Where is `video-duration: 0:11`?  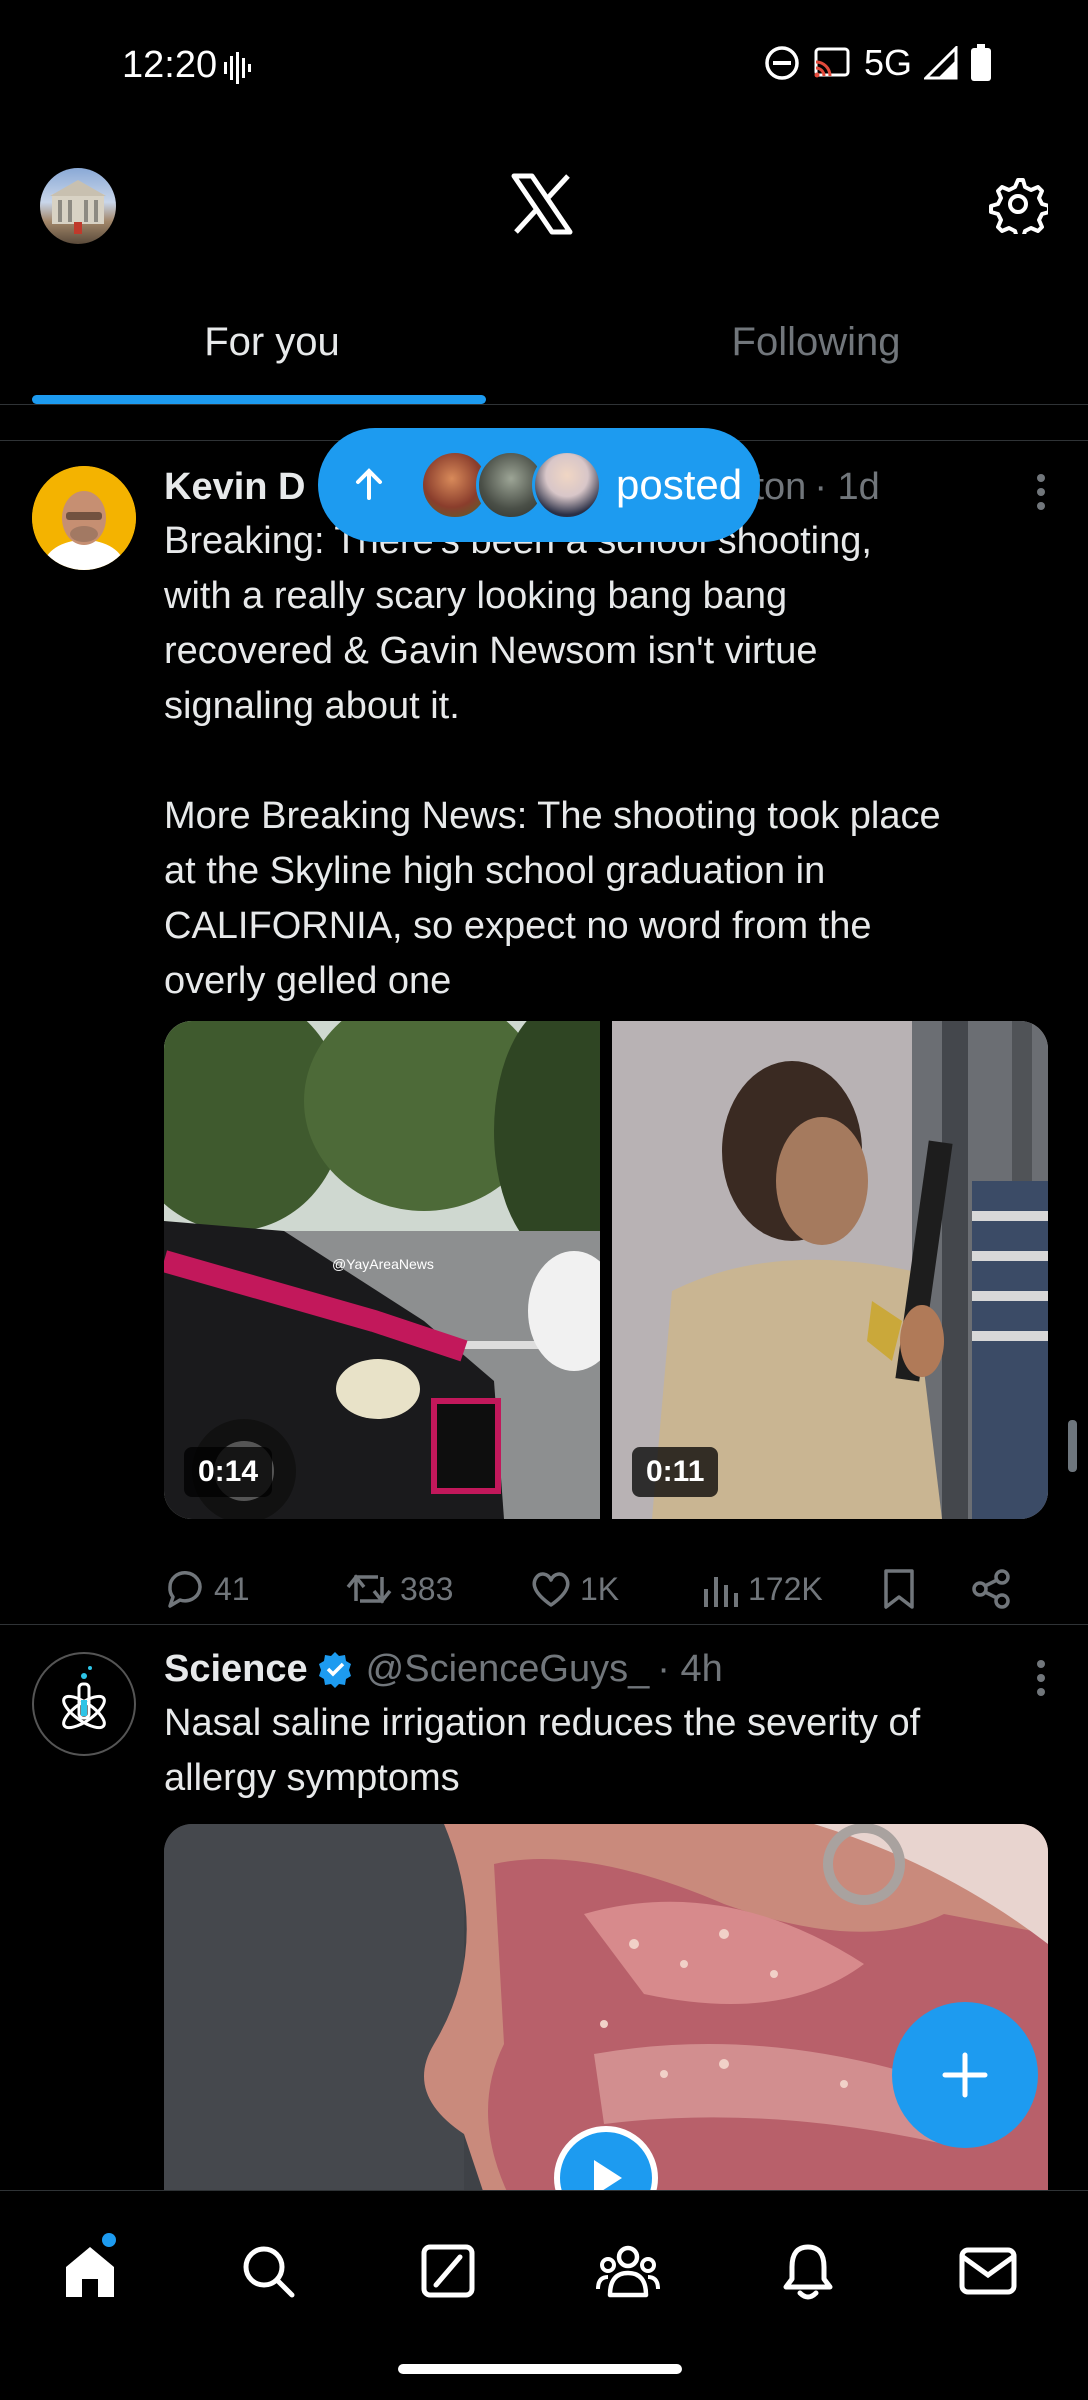 video-duration: 0:11 is located at coordinates (675, 1472).